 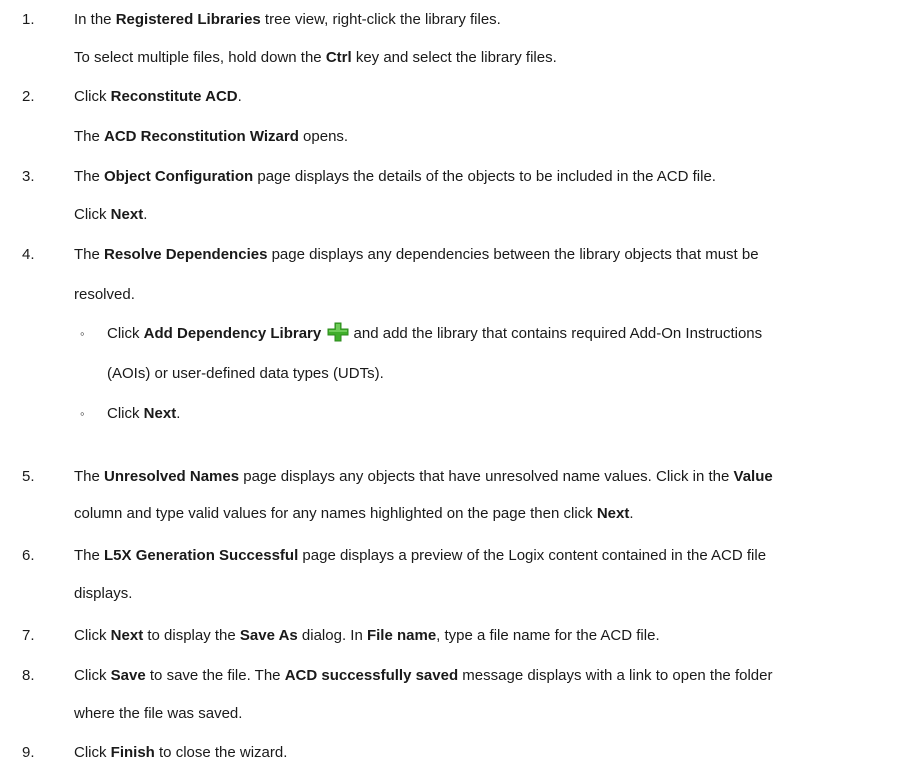 What do you see at coordinates (28, 555) in the screenshot?
I see `step-number: 6.` at bounding box center [28, 555].